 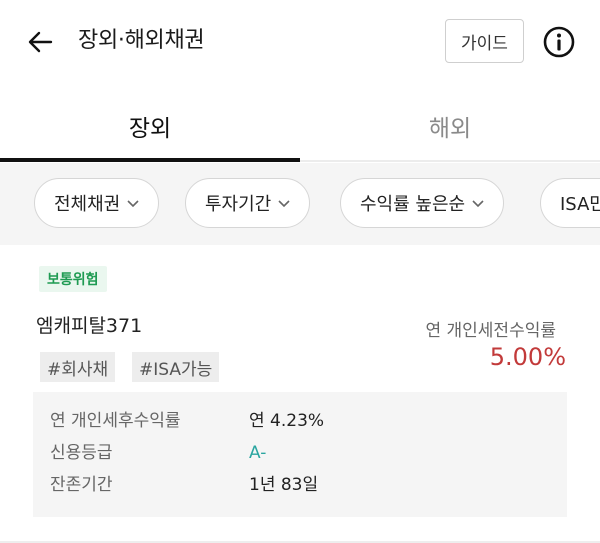 What do you see at coordinates (150, 126) in the screenshot?
I see `tab-otc: 장외` at bounding box center [150, 126].